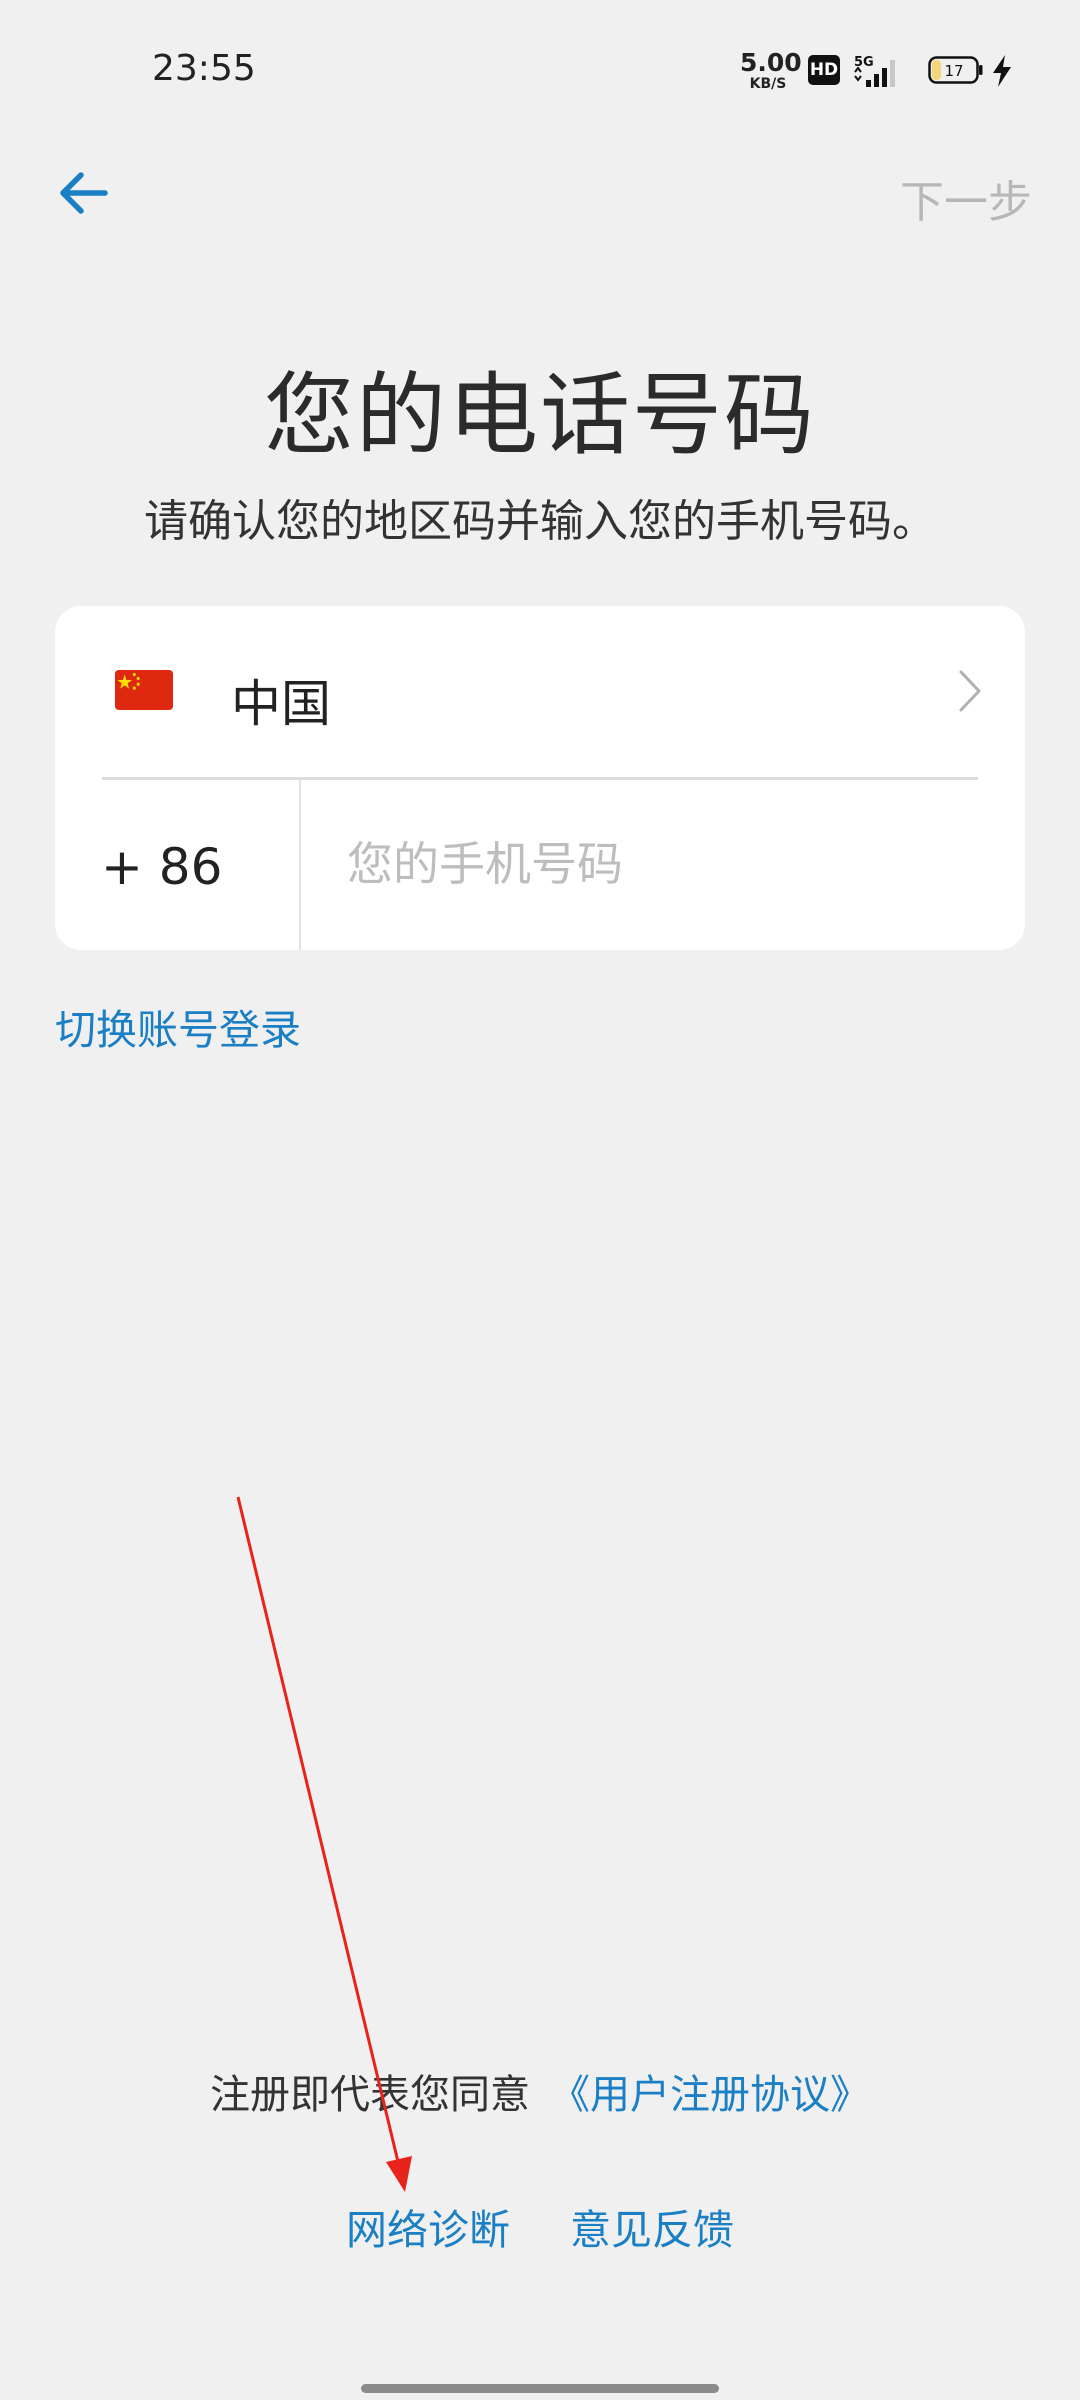 Image resolution: width=1080 pixels, height=2400 pixels. What do you see at coordinates (657, 864) in the screenshot?
I see `phone-number-input` at bounding box center [657, 864].